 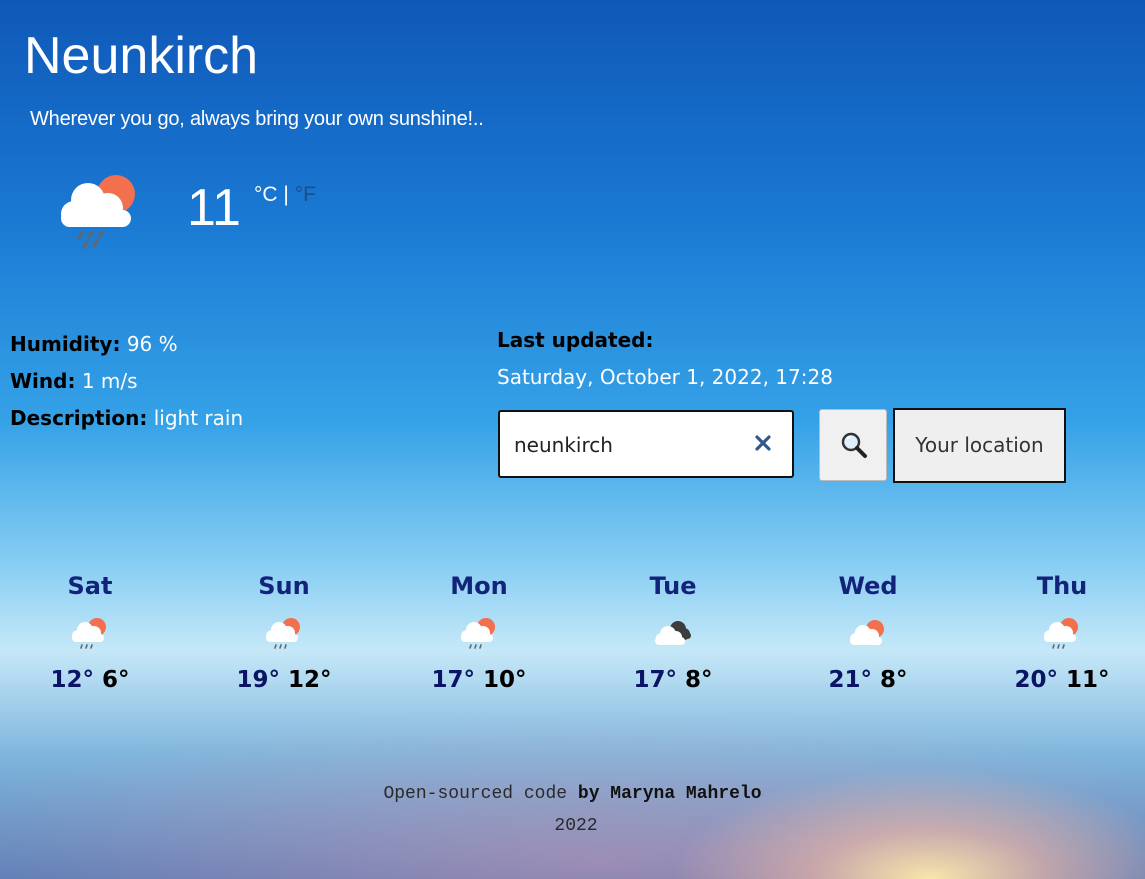 I want to click on forecast-temps: 17° 10°, so click(x=479, y=680).